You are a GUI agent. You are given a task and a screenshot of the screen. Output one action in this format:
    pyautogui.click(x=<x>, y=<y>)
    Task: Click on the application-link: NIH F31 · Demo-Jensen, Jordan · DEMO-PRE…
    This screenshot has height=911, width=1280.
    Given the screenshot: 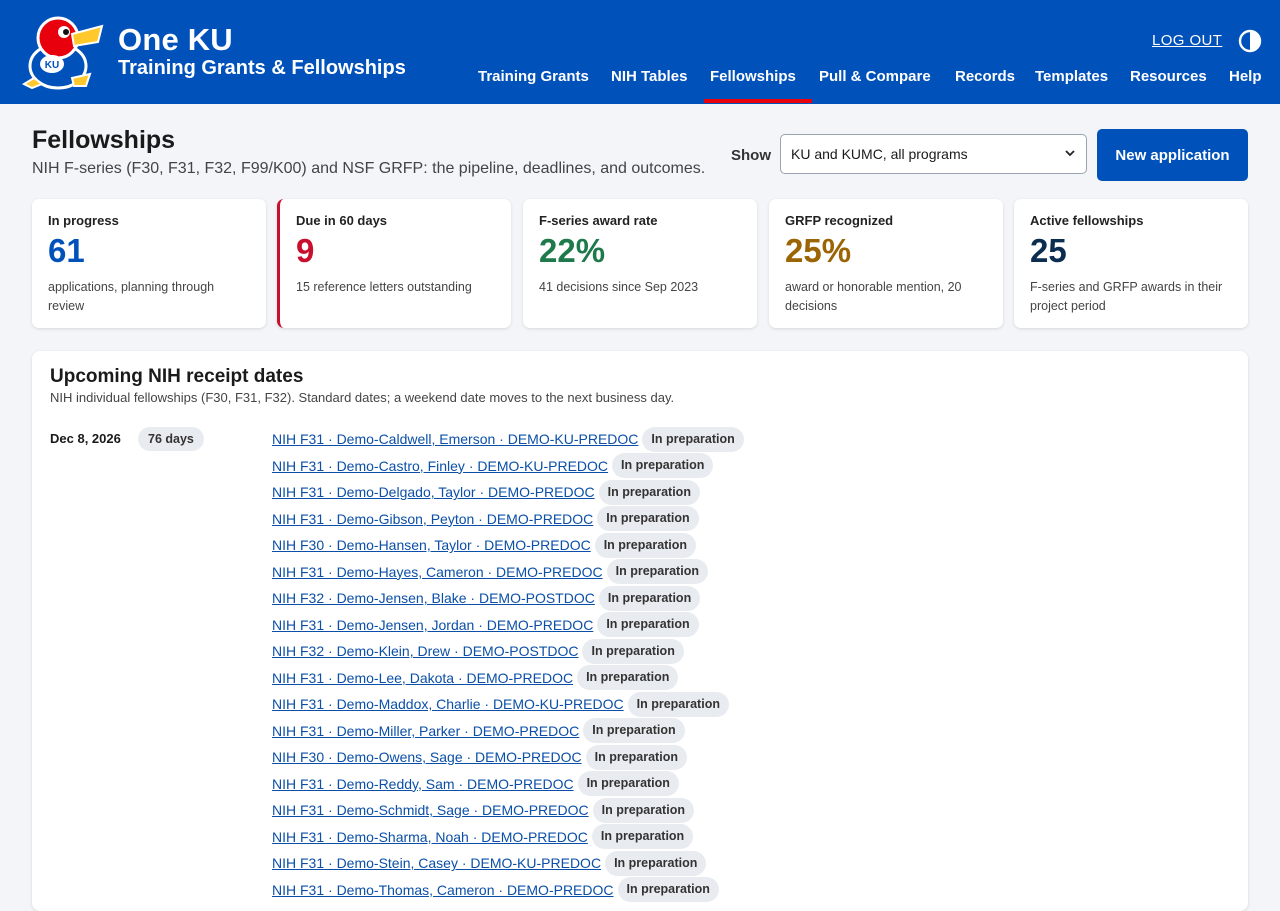 What is the action you would take?
    pyautogui.click(x=432, y=625)
    